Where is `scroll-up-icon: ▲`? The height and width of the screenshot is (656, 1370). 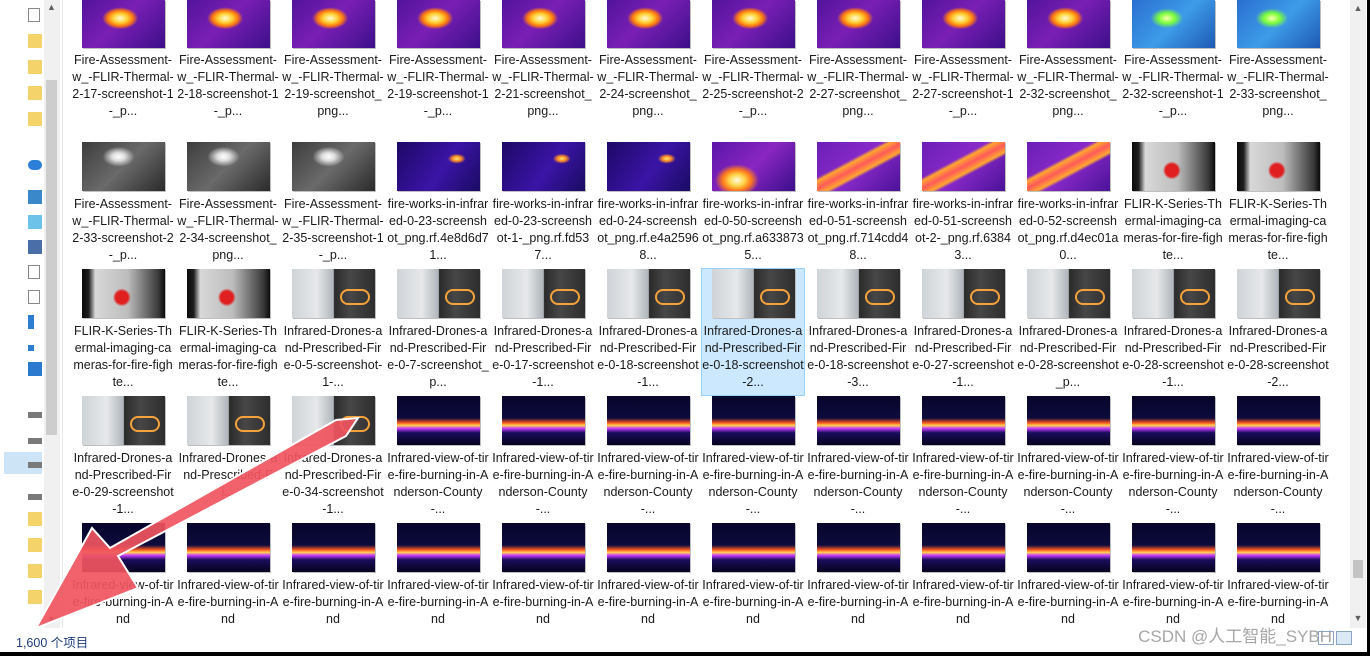 scroll-up-icon: ▲ is located at coordinates (1358, 8).